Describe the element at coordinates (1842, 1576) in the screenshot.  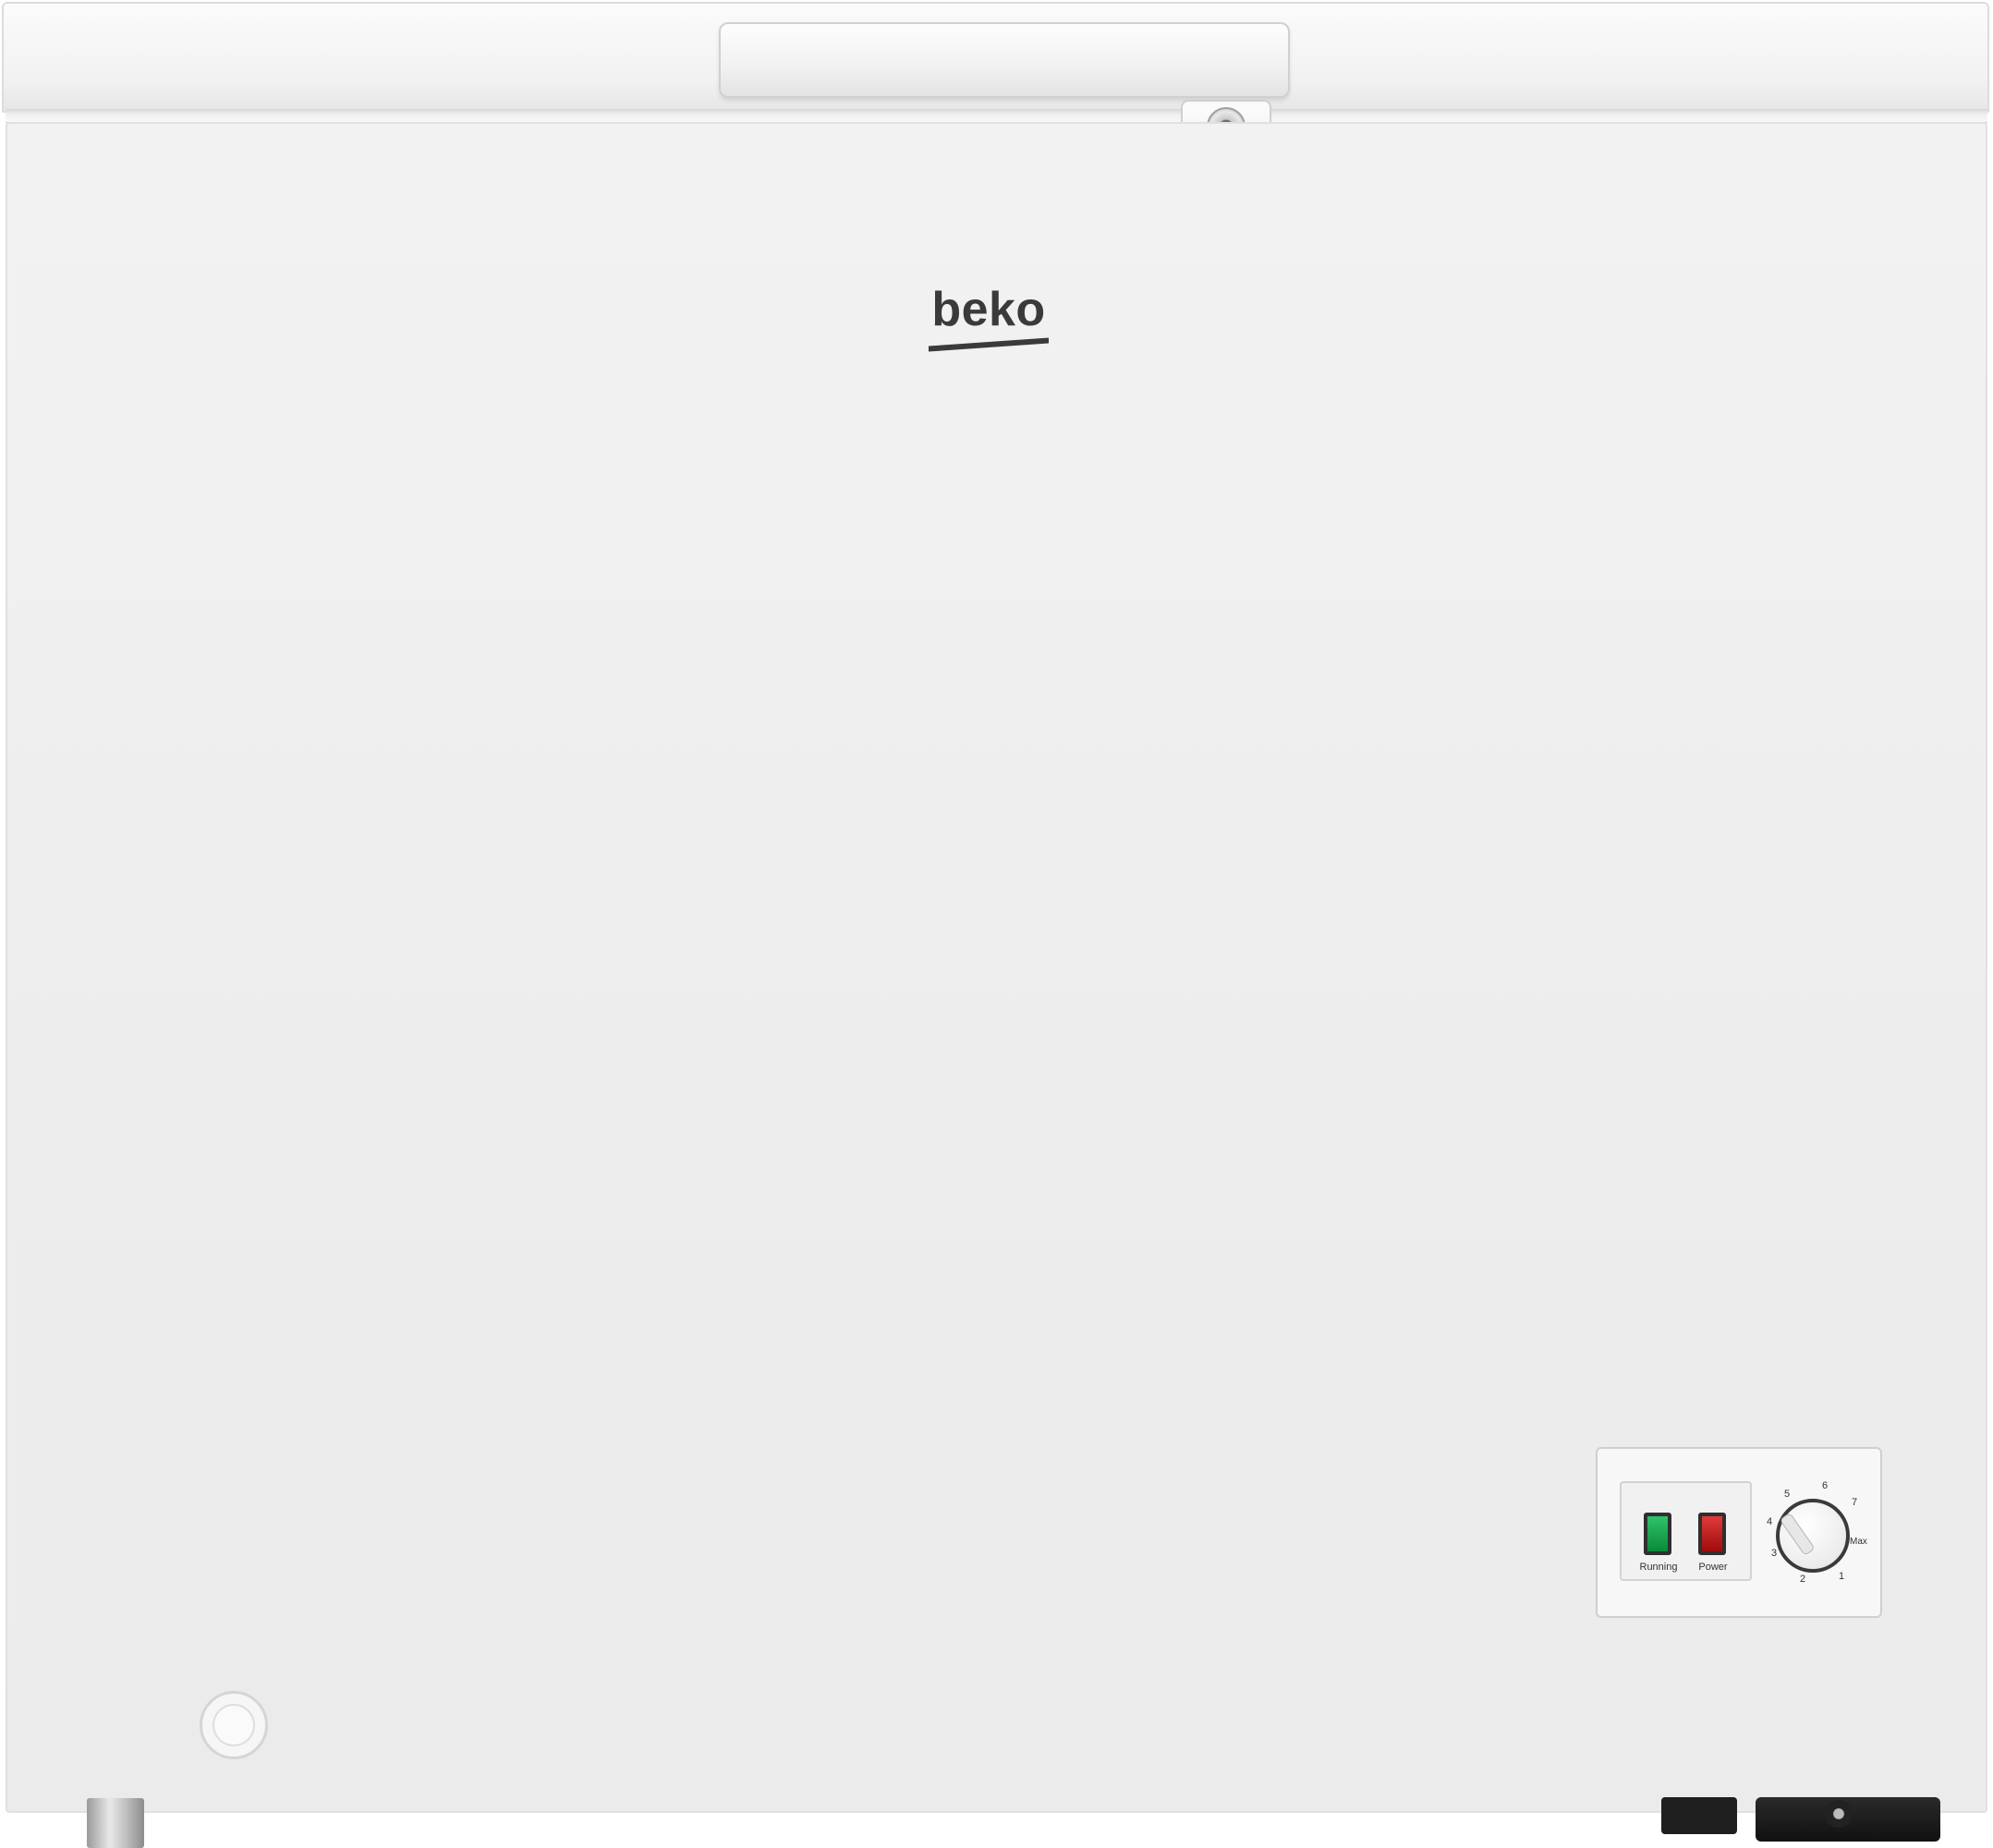
I see `dial-mark-1: 1` at that location.